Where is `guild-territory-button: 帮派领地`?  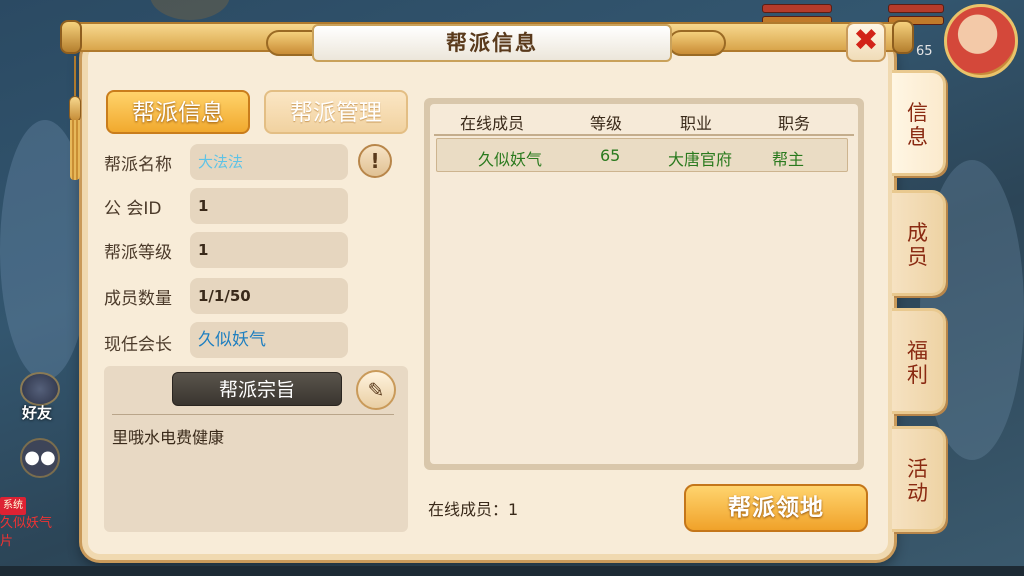 guild-territory-button: 帮派领地 is located at coordinates (776, 508).